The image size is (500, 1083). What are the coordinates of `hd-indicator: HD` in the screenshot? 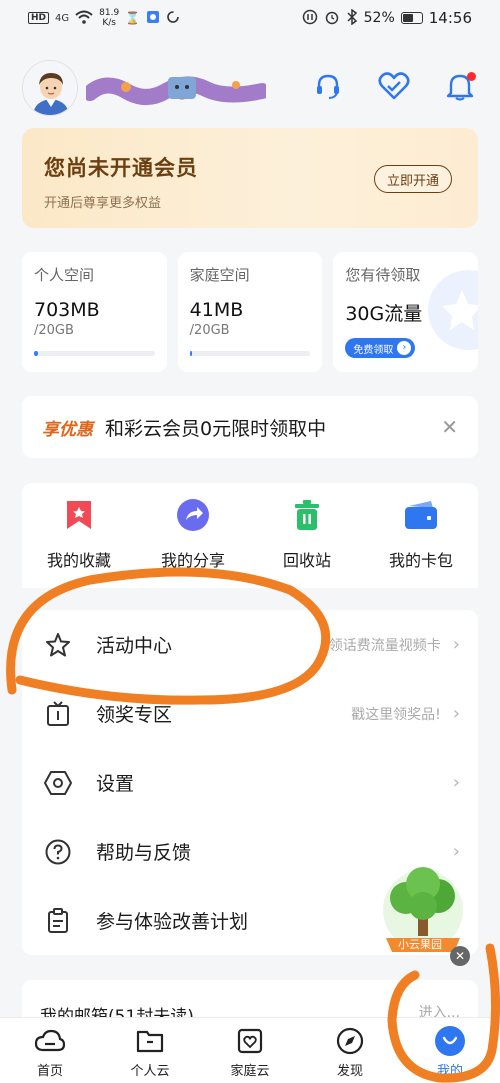 It's located at (39, 18).